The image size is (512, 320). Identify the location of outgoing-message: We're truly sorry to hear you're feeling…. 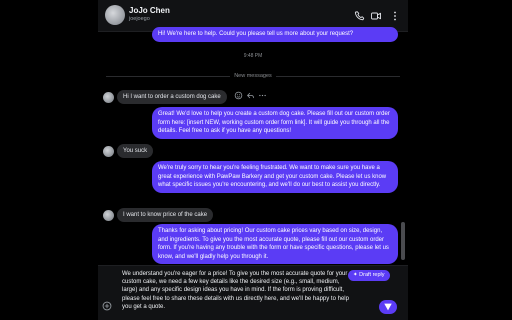
(275, 177).